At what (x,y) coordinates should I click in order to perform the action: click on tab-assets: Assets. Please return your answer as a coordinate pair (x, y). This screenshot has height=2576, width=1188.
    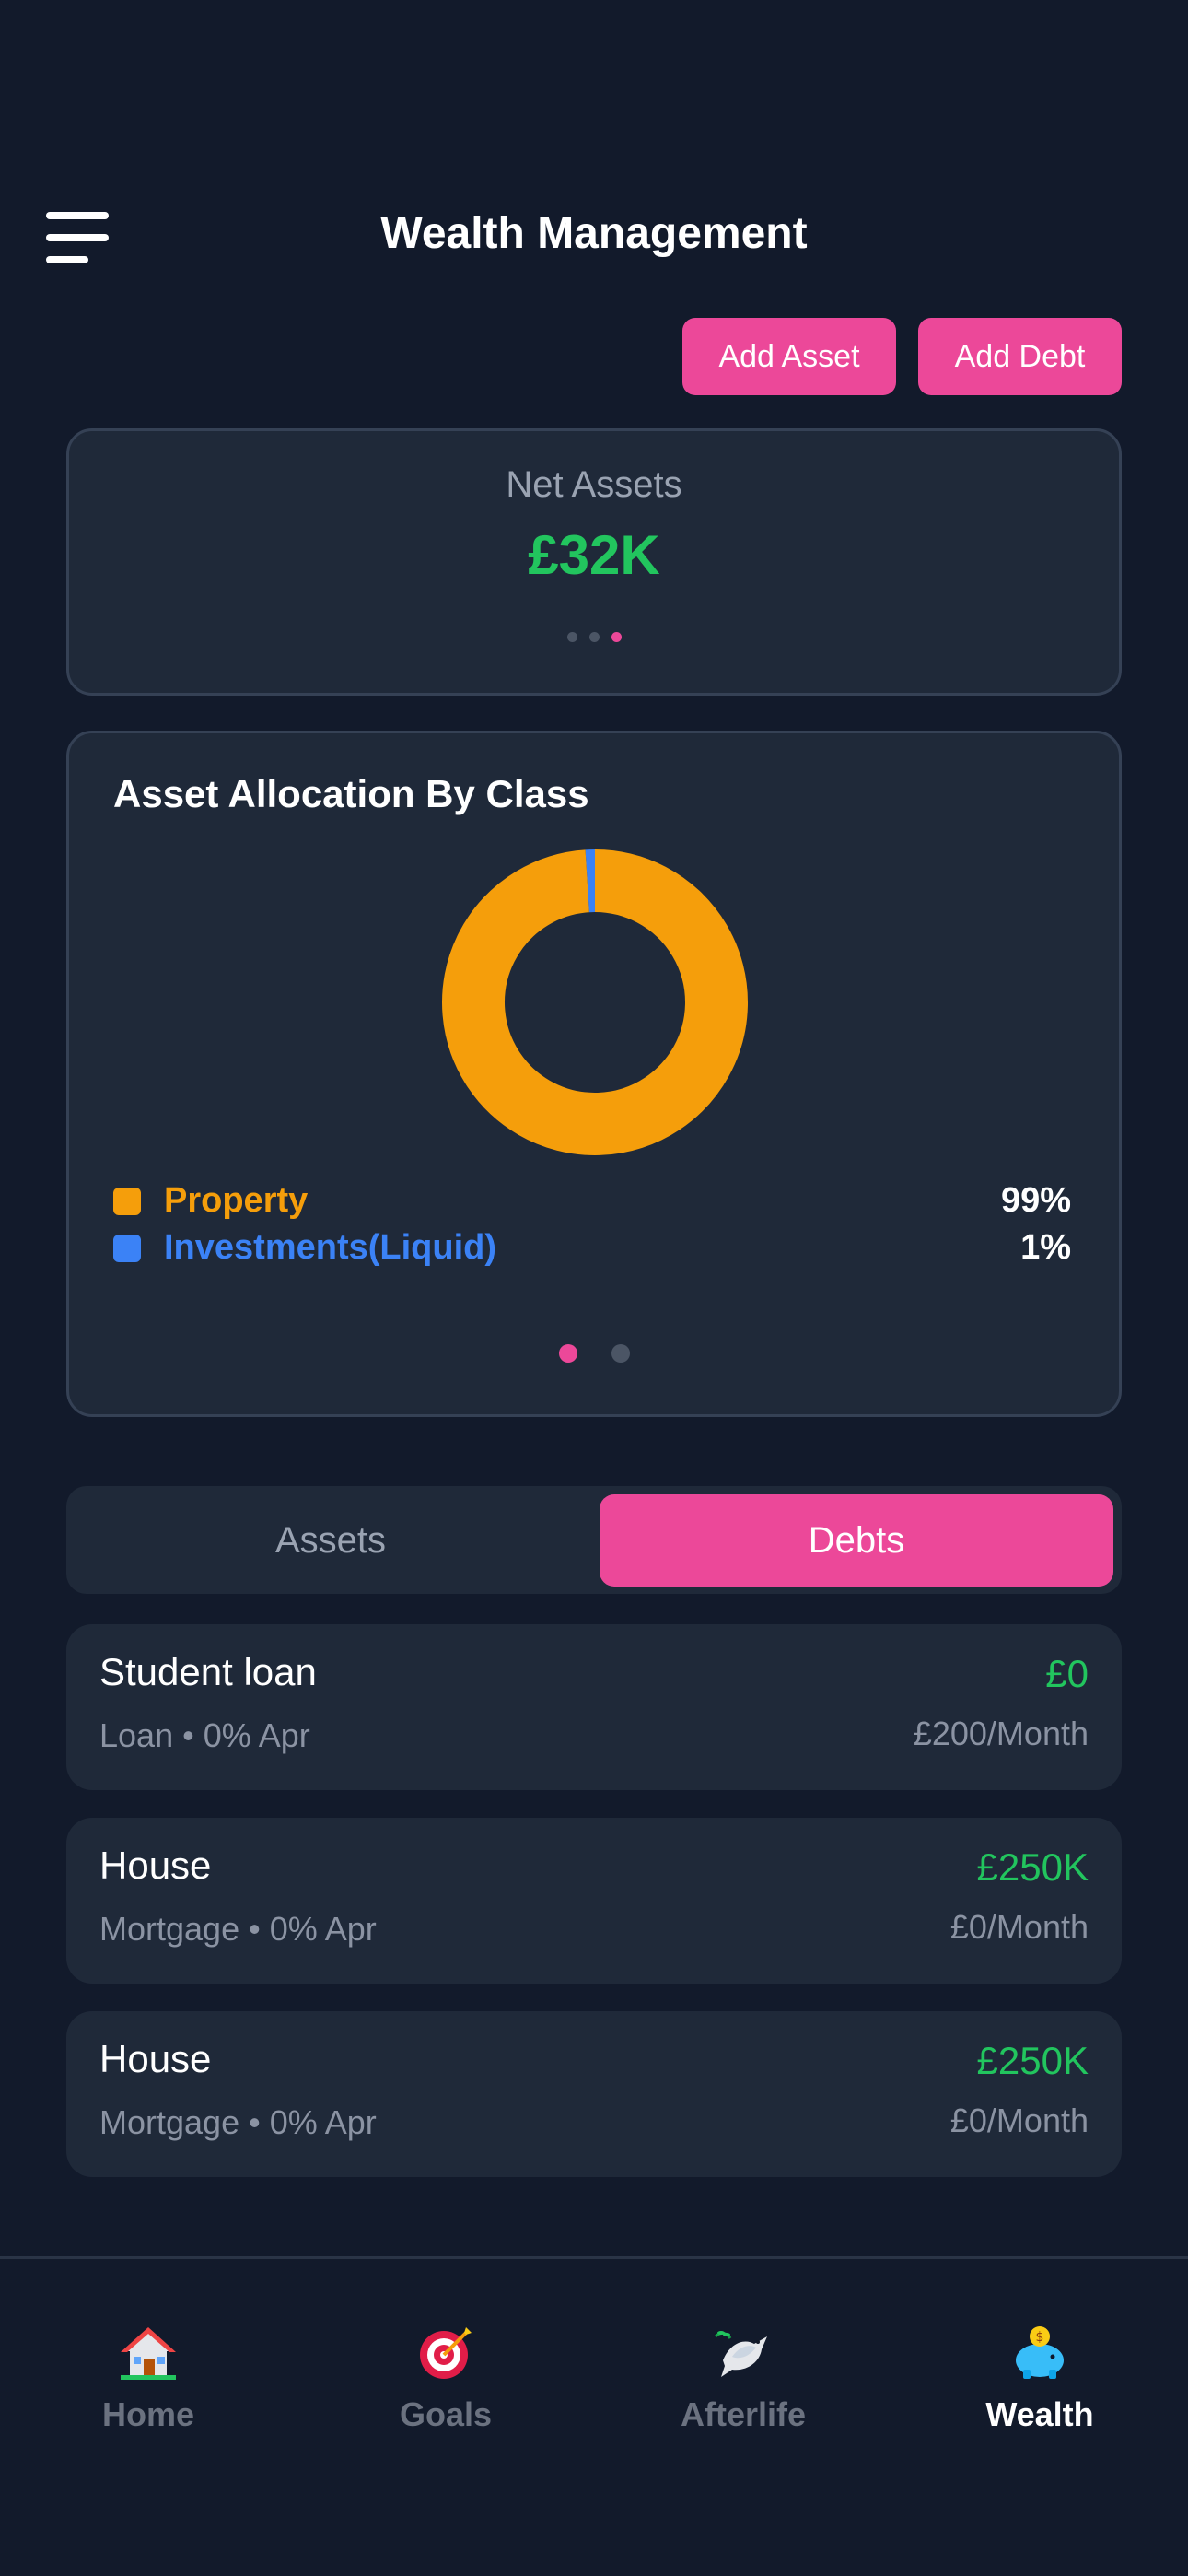
    Looking at the image, I should click on (331, 1540).